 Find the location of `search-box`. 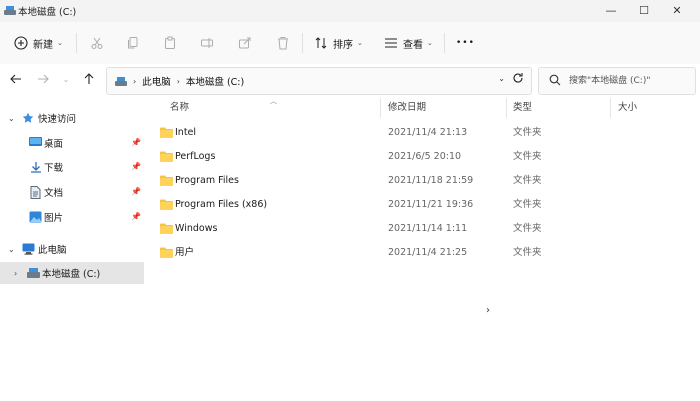

search-box is located at coordinates (617, 81).